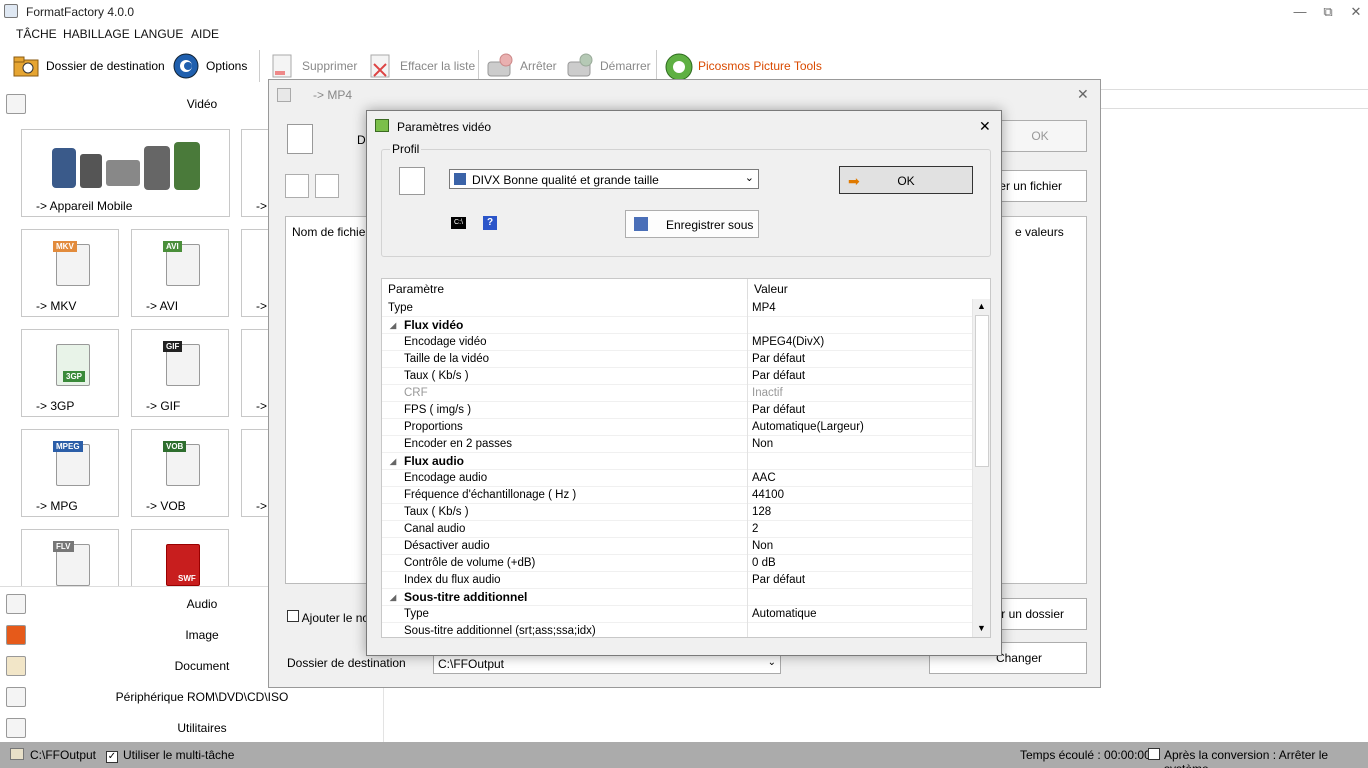 This screenshot has height=768, width=1368. What do you see at coordinates (768, 495) in the screenshot?
I see `param-value: 44100` at bounding box center [768, 495].